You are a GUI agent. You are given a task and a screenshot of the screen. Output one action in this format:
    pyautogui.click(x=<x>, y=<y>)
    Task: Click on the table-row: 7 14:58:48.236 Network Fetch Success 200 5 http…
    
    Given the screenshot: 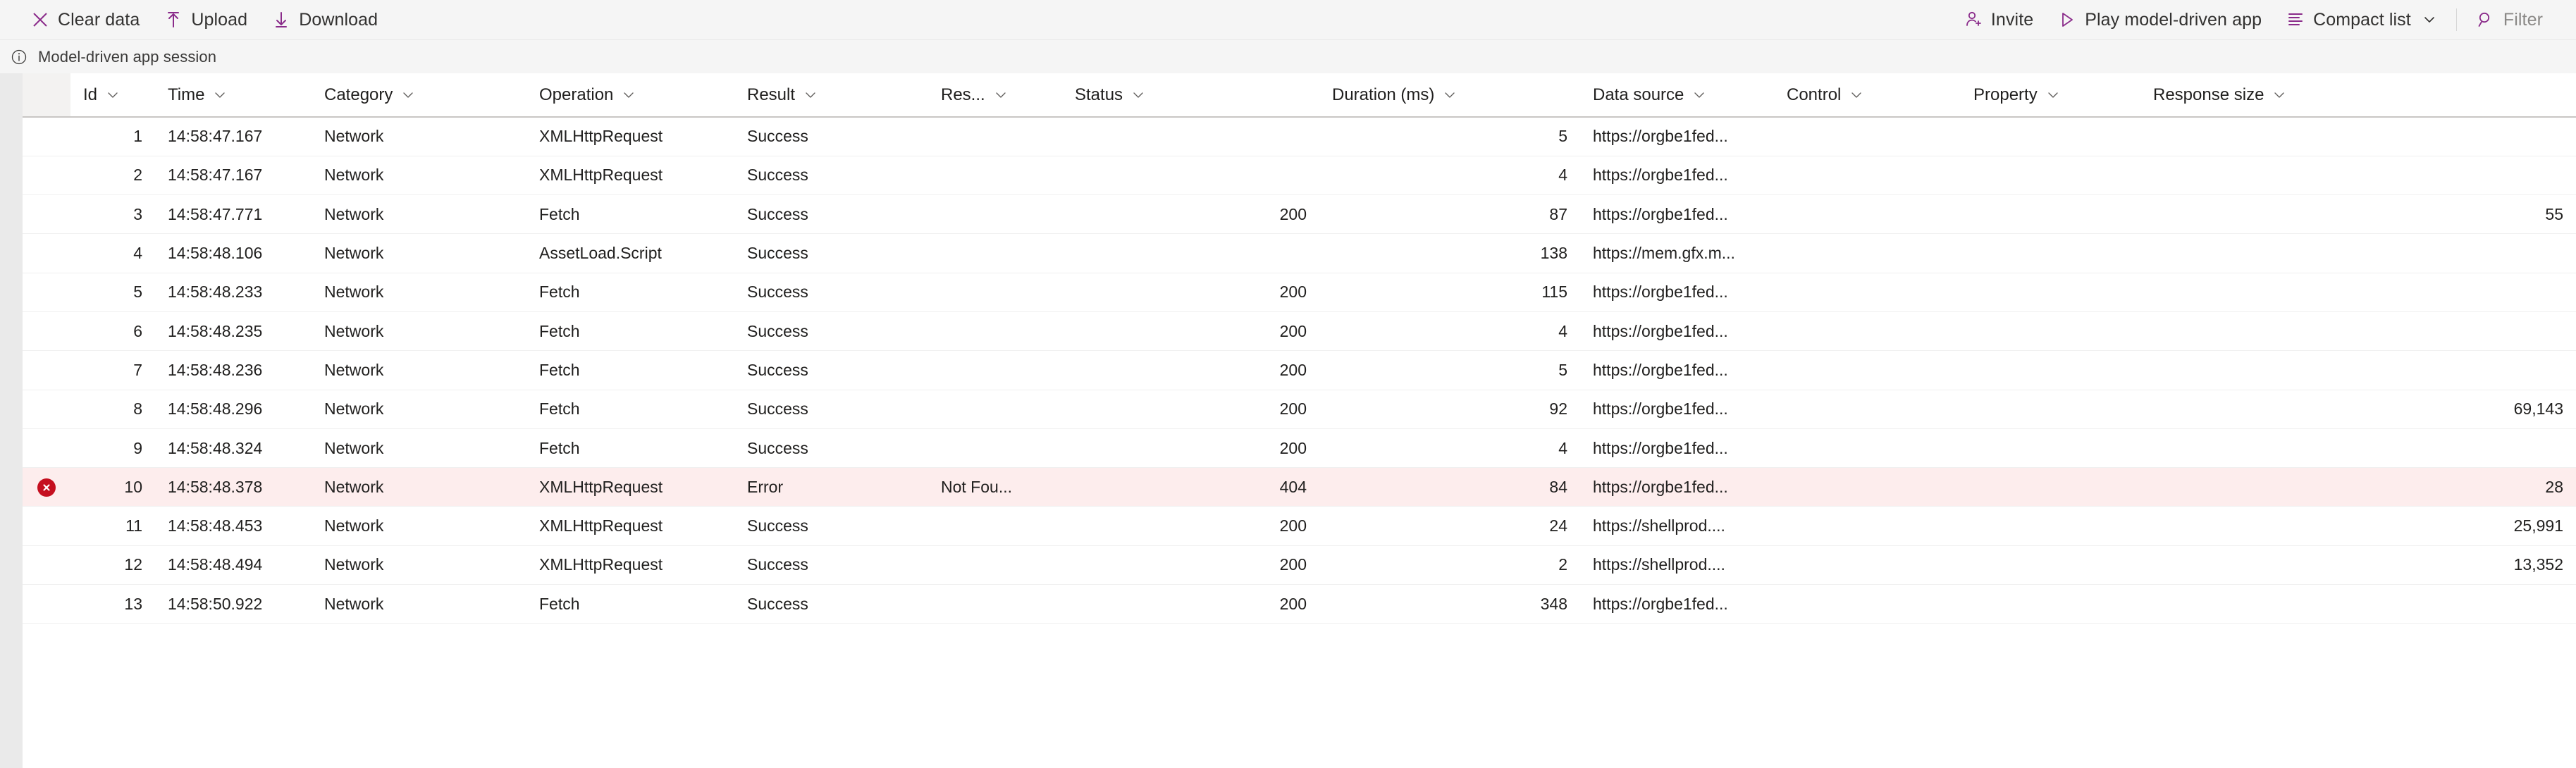 What is the action you would take?
    pyautogui.click(x=1288, y=370)
    